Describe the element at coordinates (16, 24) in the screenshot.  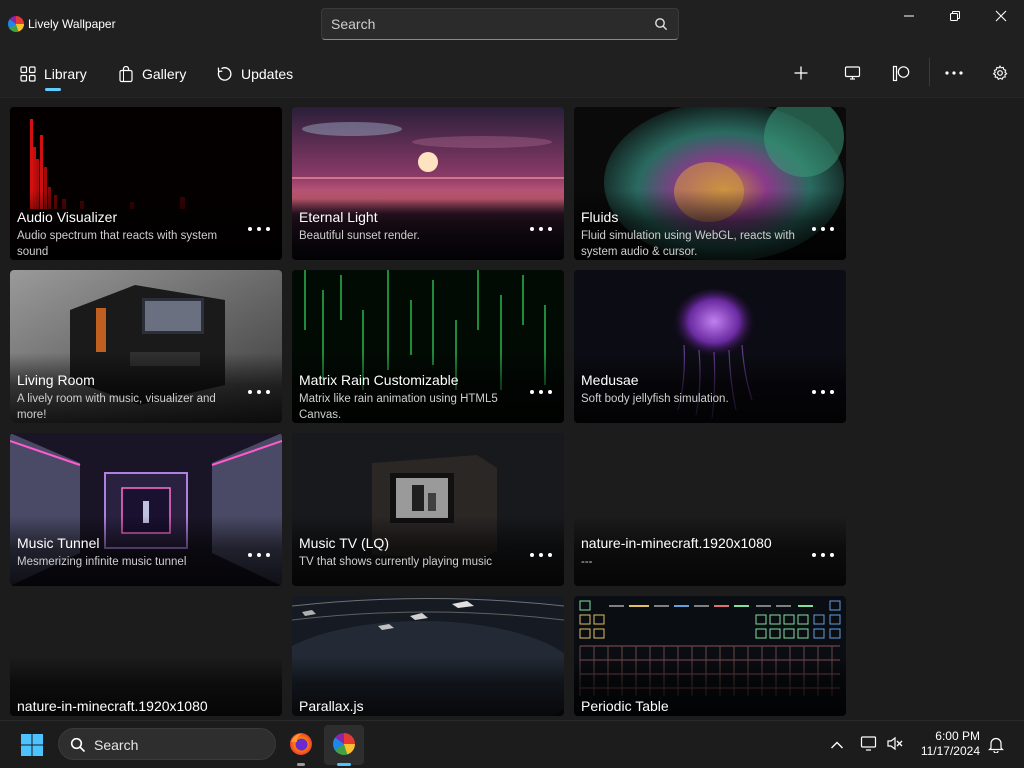
I see `app-logo-icon` at that location.